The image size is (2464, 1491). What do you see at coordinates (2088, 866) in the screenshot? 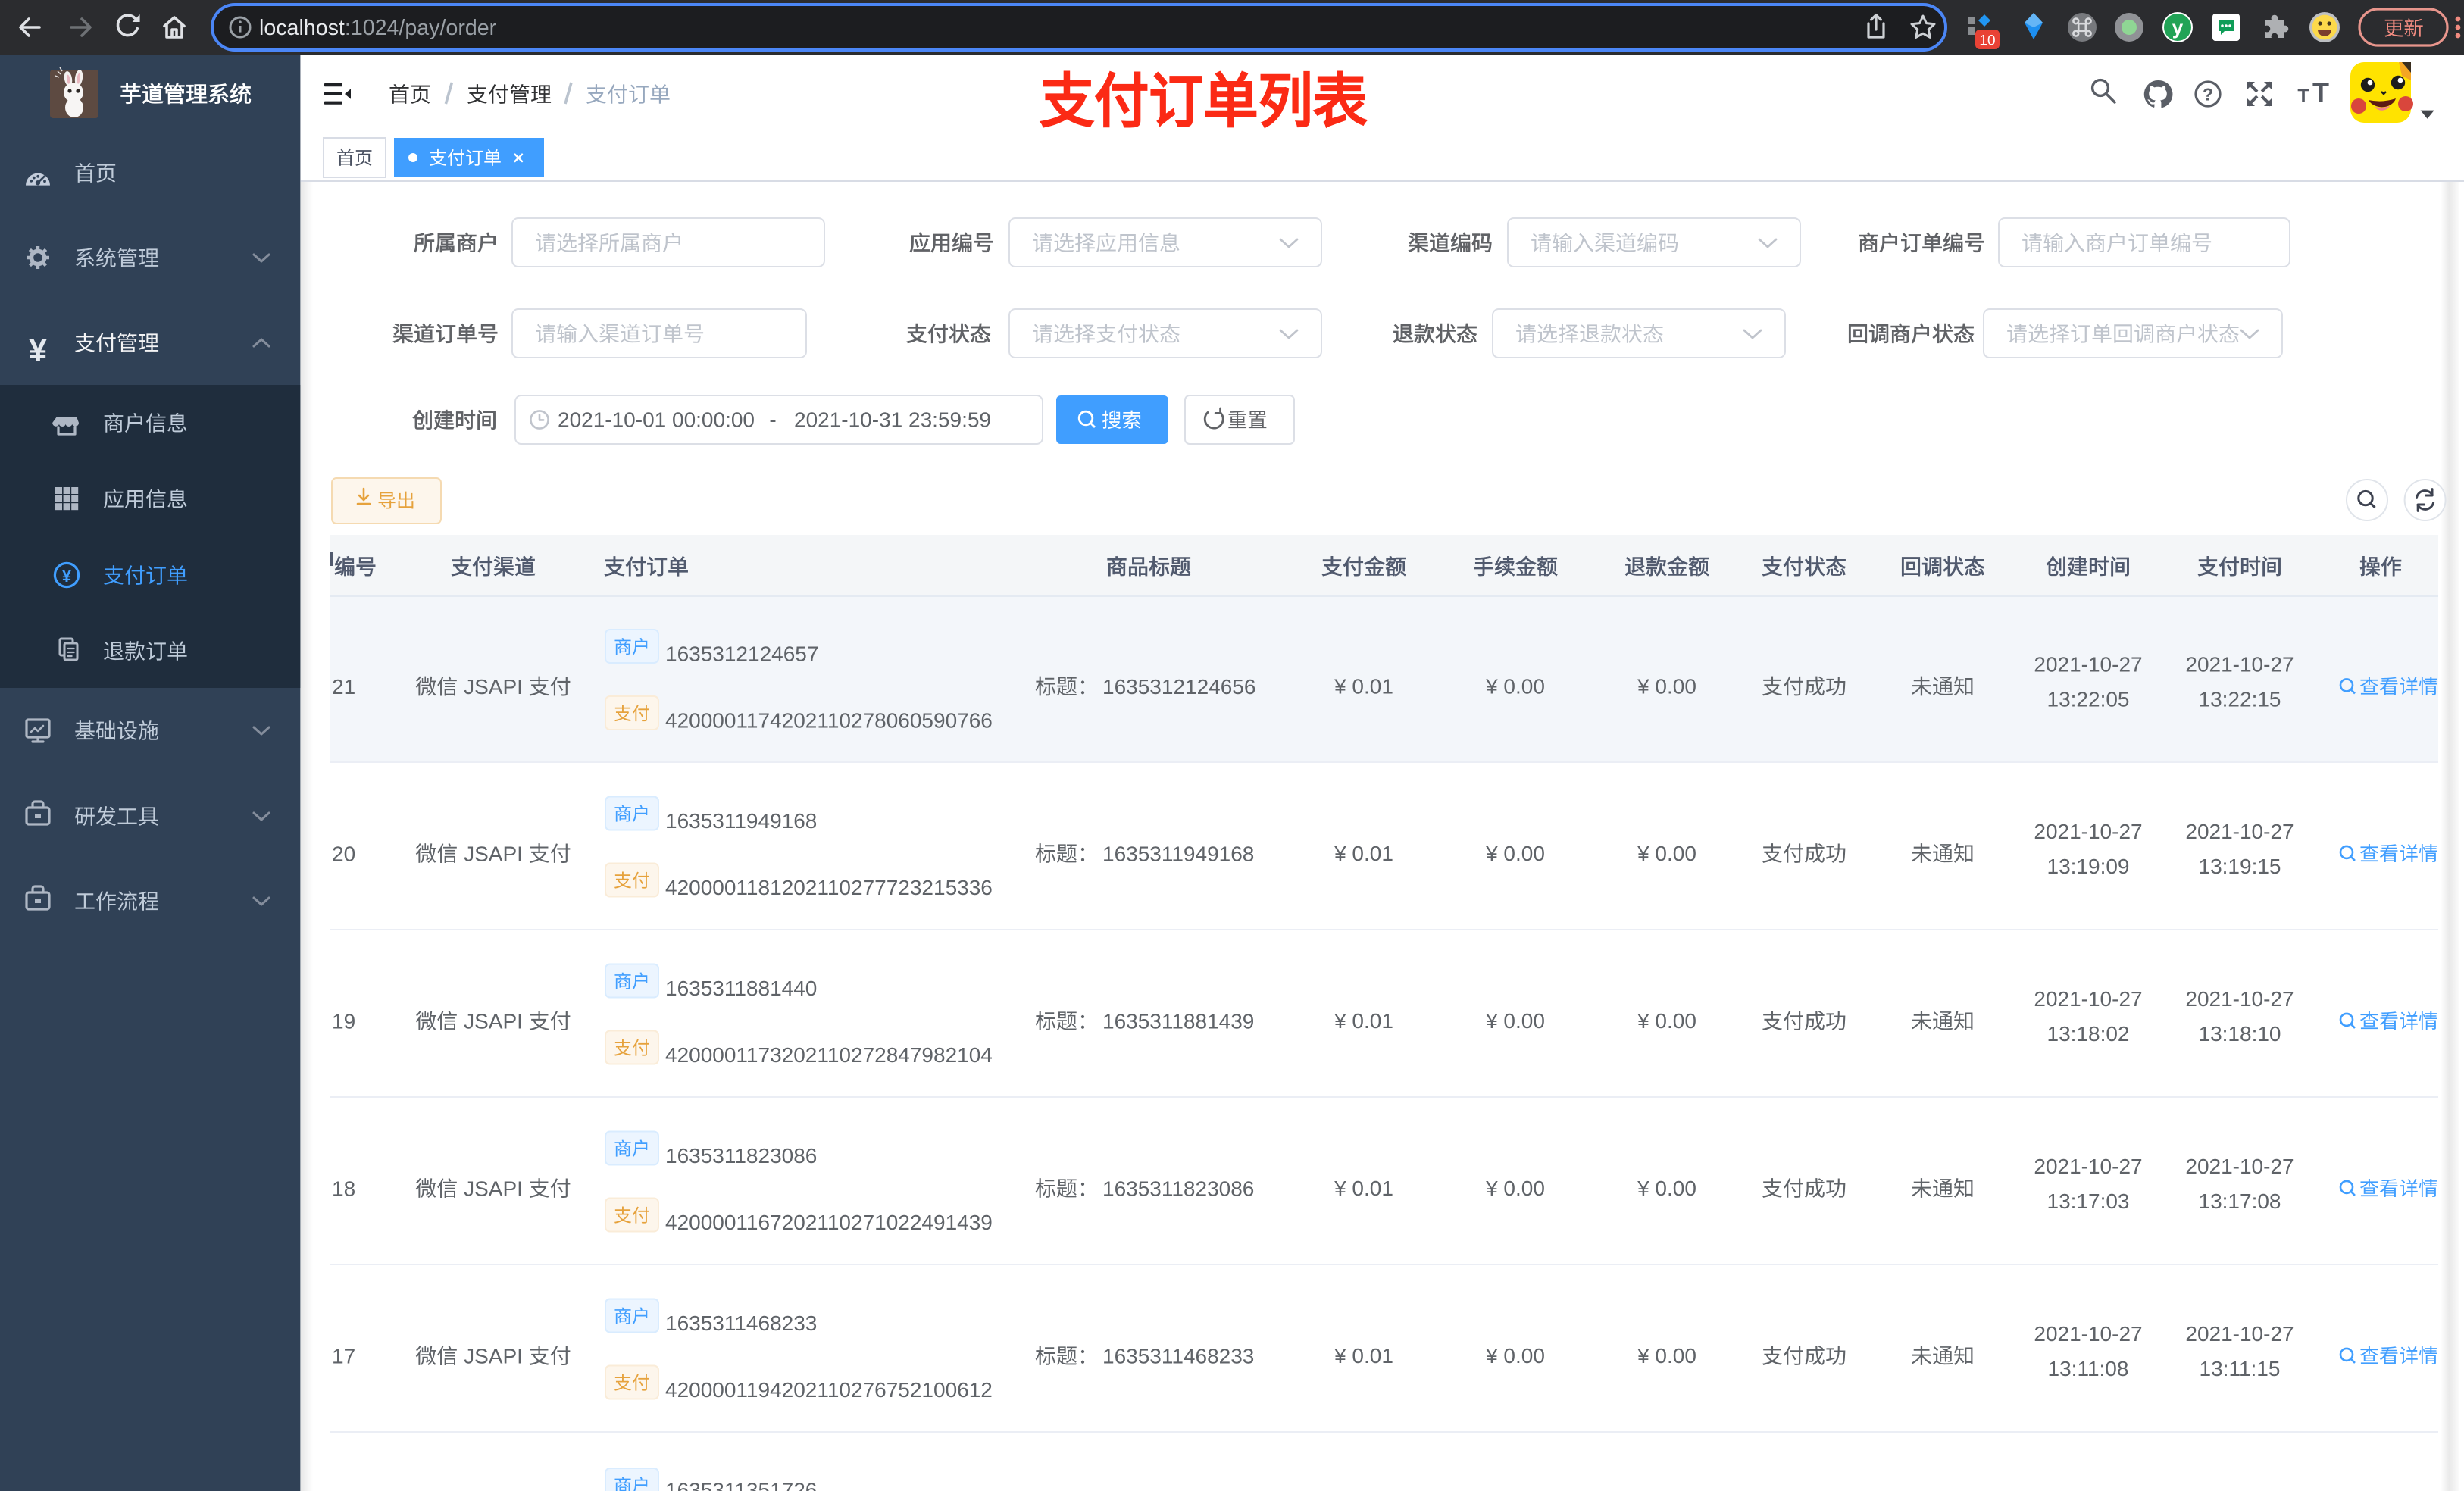
I see `svg-text: 13:19:09` at bounding box center [2088, 866].